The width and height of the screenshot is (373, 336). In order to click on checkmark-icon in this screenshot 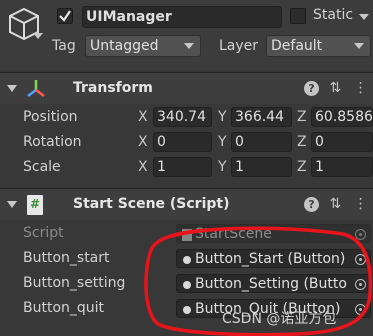, I will do `click(65, 16)`.